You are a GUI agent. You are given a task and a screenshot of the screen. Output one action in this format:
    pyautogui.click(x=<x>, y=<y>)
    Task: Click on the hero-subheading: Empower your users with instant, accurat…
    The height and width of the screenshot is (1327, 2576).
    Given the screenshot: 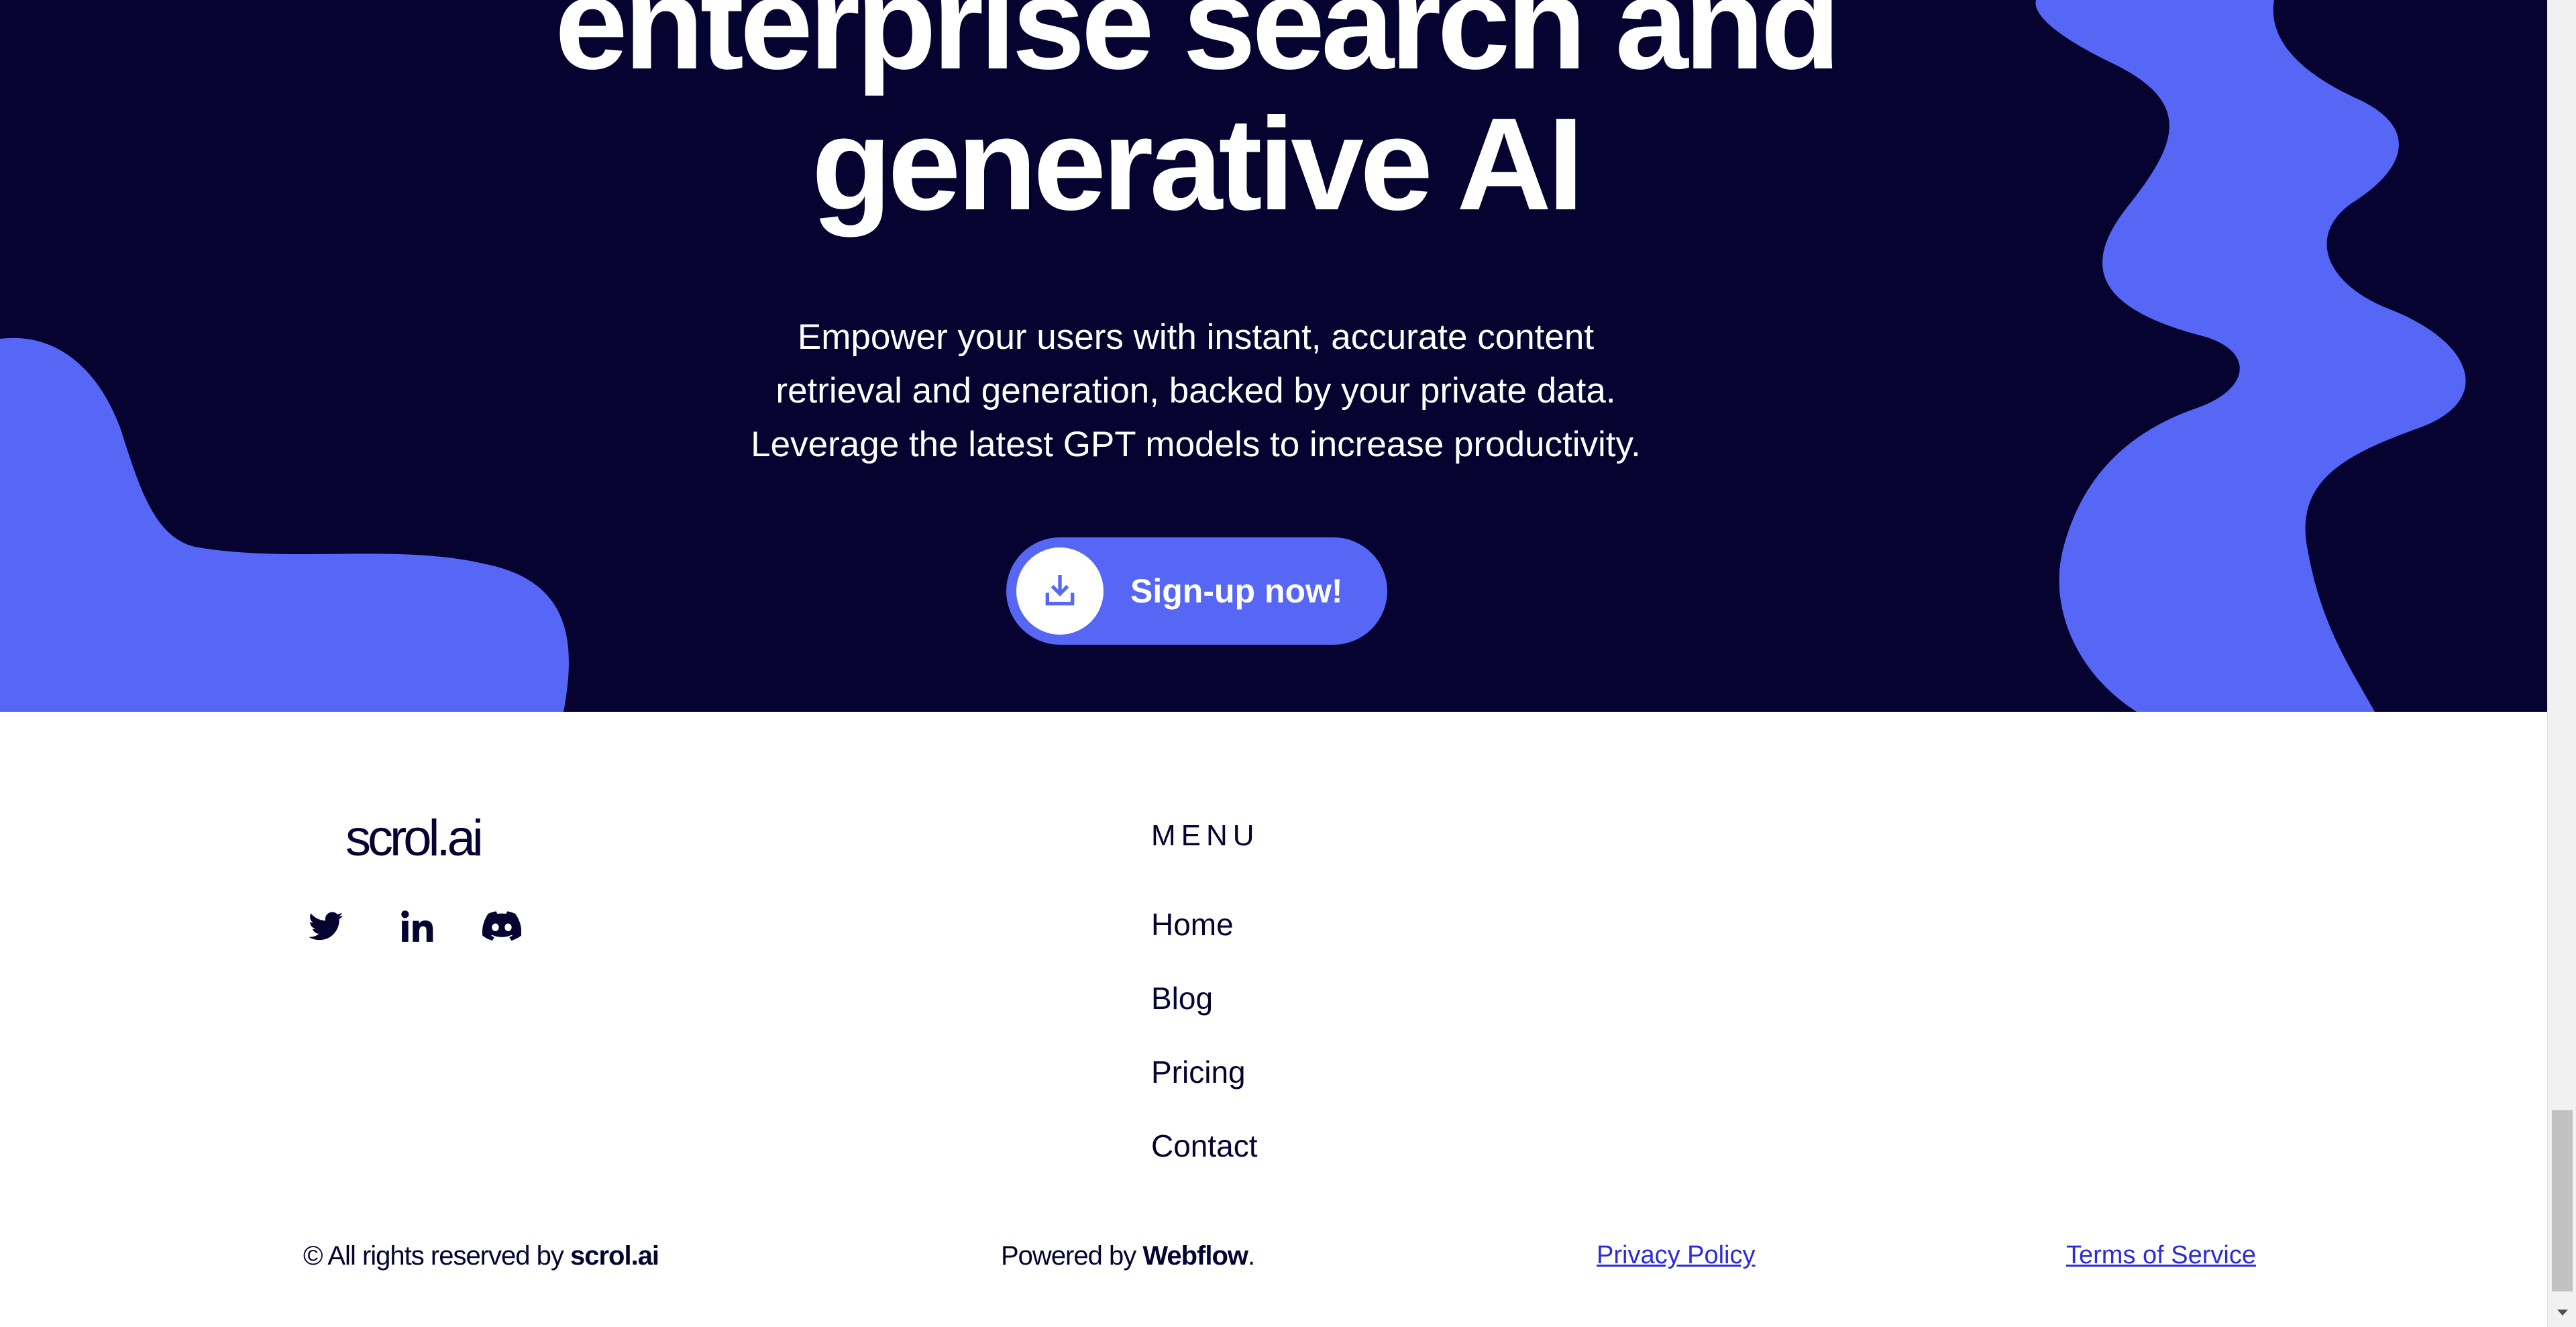 What is the action you would take?
    pyautogui.click(x=1196, y=392)
    